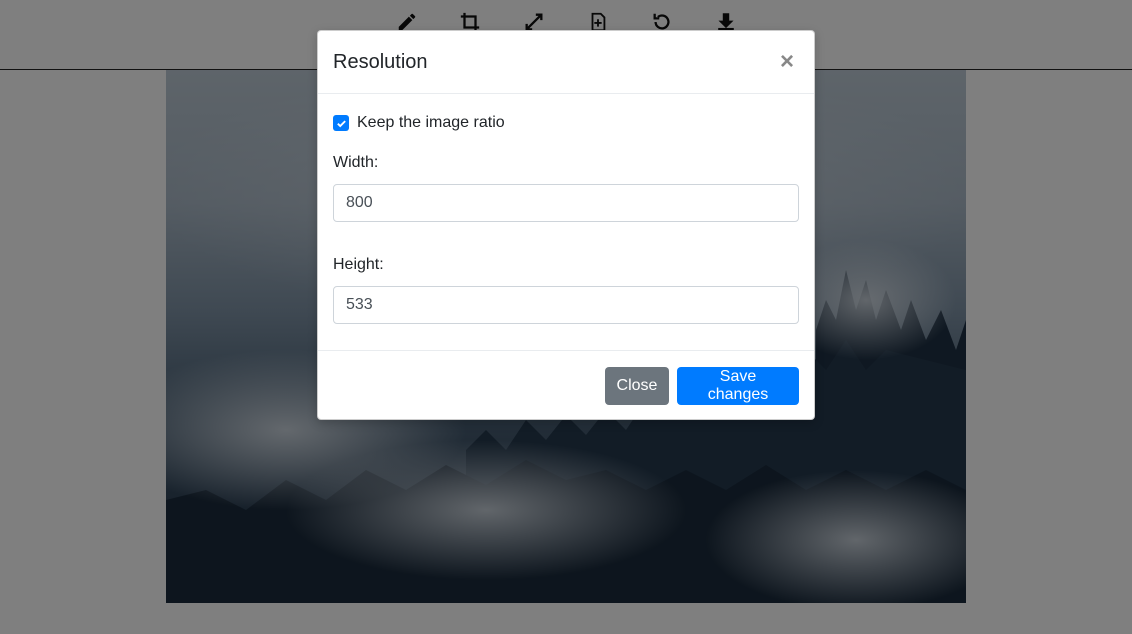  Describe the element at coordinates (359, 304) in the screenshot. I see `height-value: 533` at that location.